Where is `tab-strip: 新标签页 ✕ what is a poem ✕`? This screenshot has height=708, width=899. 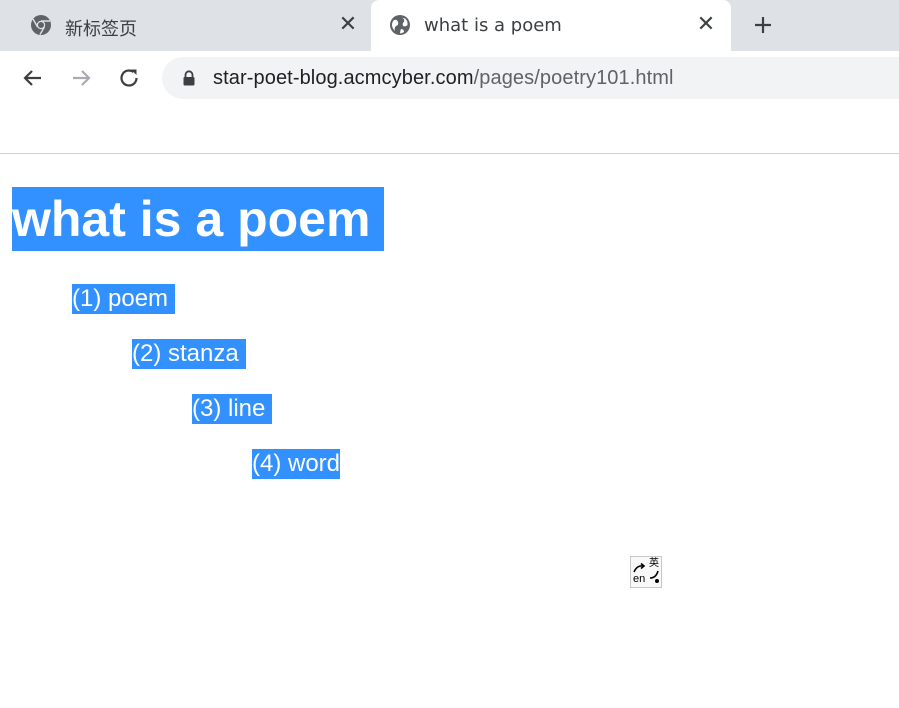 tab-strip: 新标签页 ✕ what is a poem ✕ is located at coordinates (449, 25).